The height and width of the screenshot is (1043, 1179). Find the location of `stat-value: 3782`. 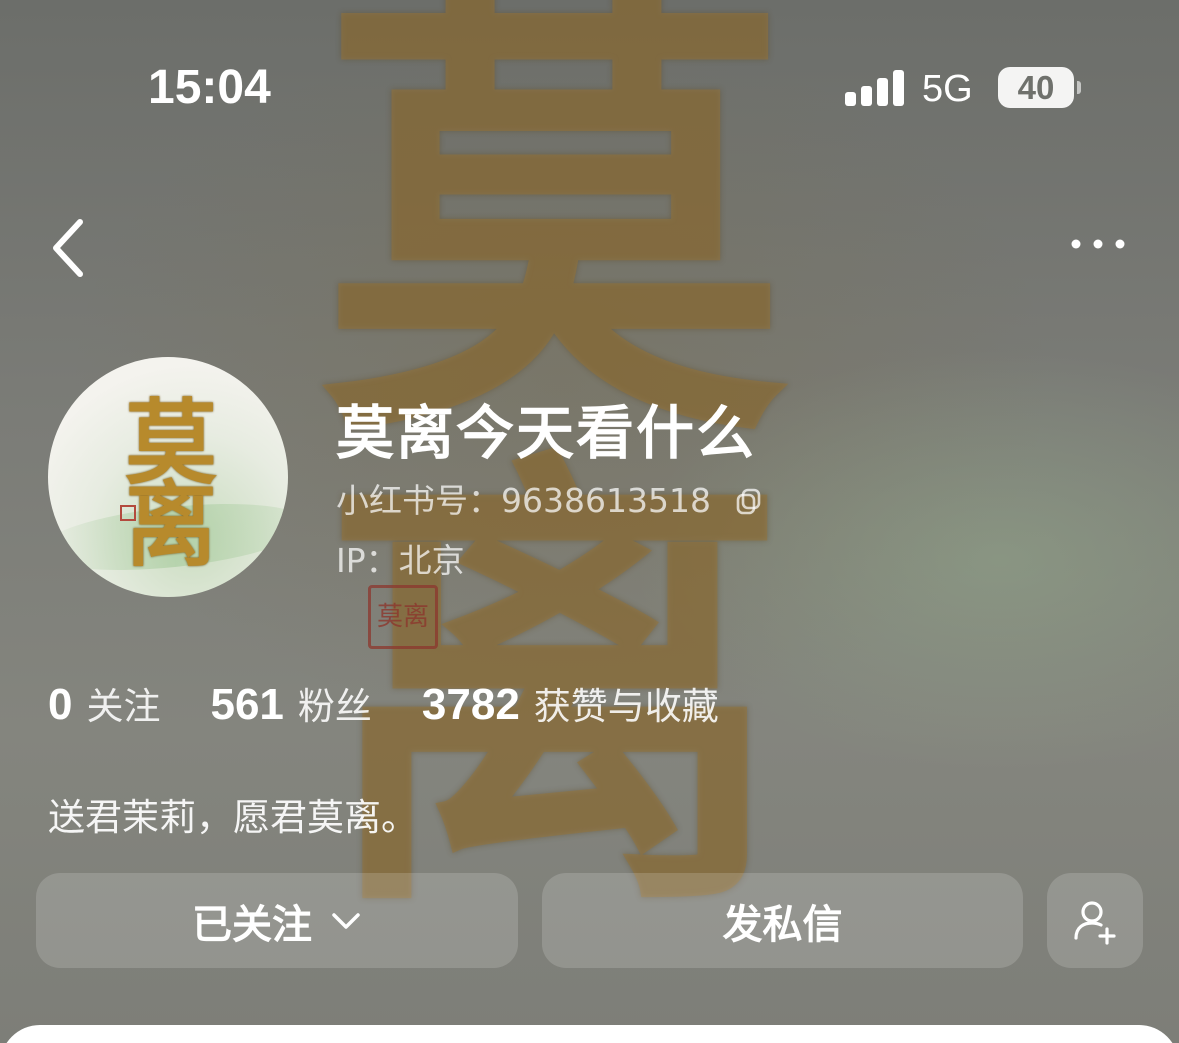

stat-value: 3782 is located at coordinates (470, 704).